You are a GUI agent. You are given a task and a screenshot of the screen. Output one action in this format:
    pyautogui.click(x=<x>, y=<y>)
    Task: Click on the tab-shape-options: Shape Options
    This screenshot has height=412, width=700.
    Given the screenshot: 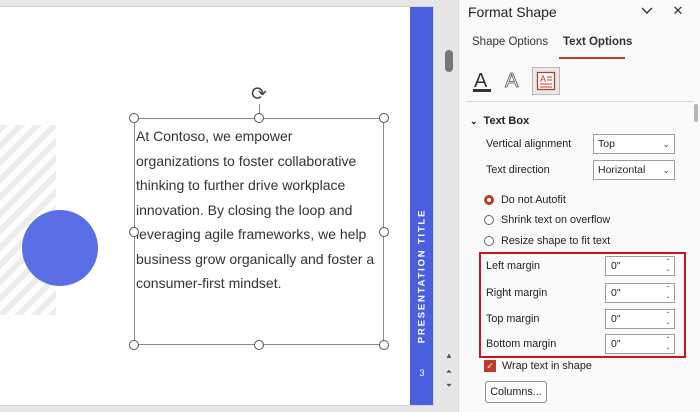 What is the action you would take?
    pyautogui.click(x=510, y=42)
    